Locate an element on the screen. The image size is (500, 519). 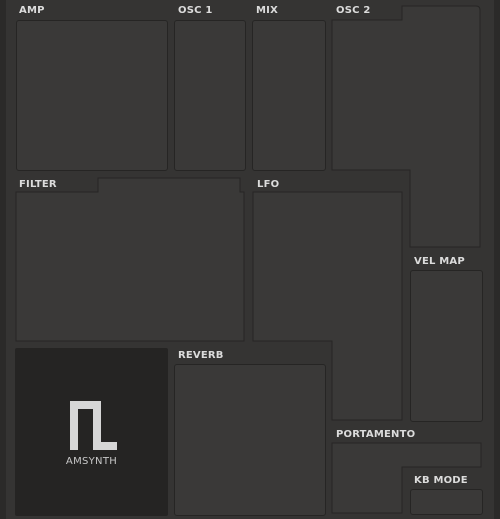
logo-panel: AMSYNTH is located at coordinates (91, 432).